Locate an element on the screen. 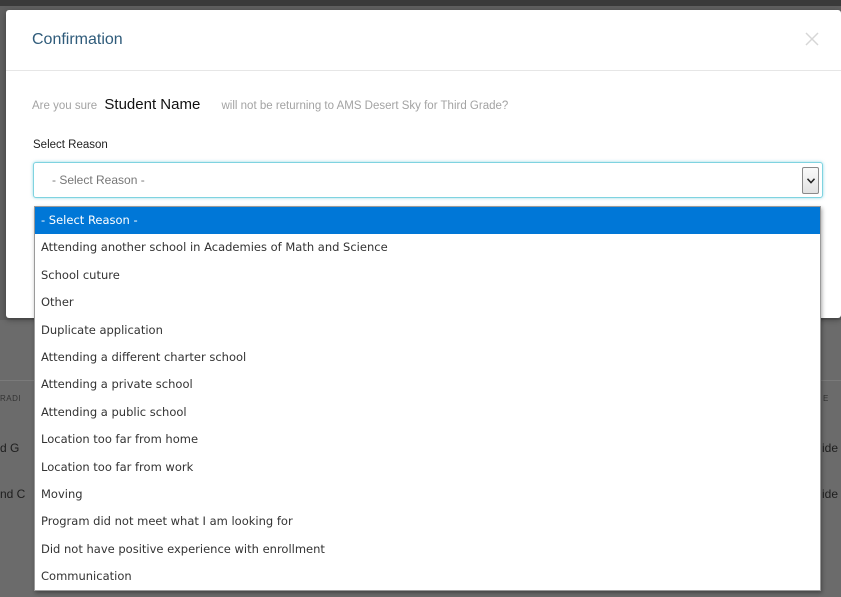 The height and width of the screenshot is (597, 841). reason-option: Communication is located at coordinates (427, 576).